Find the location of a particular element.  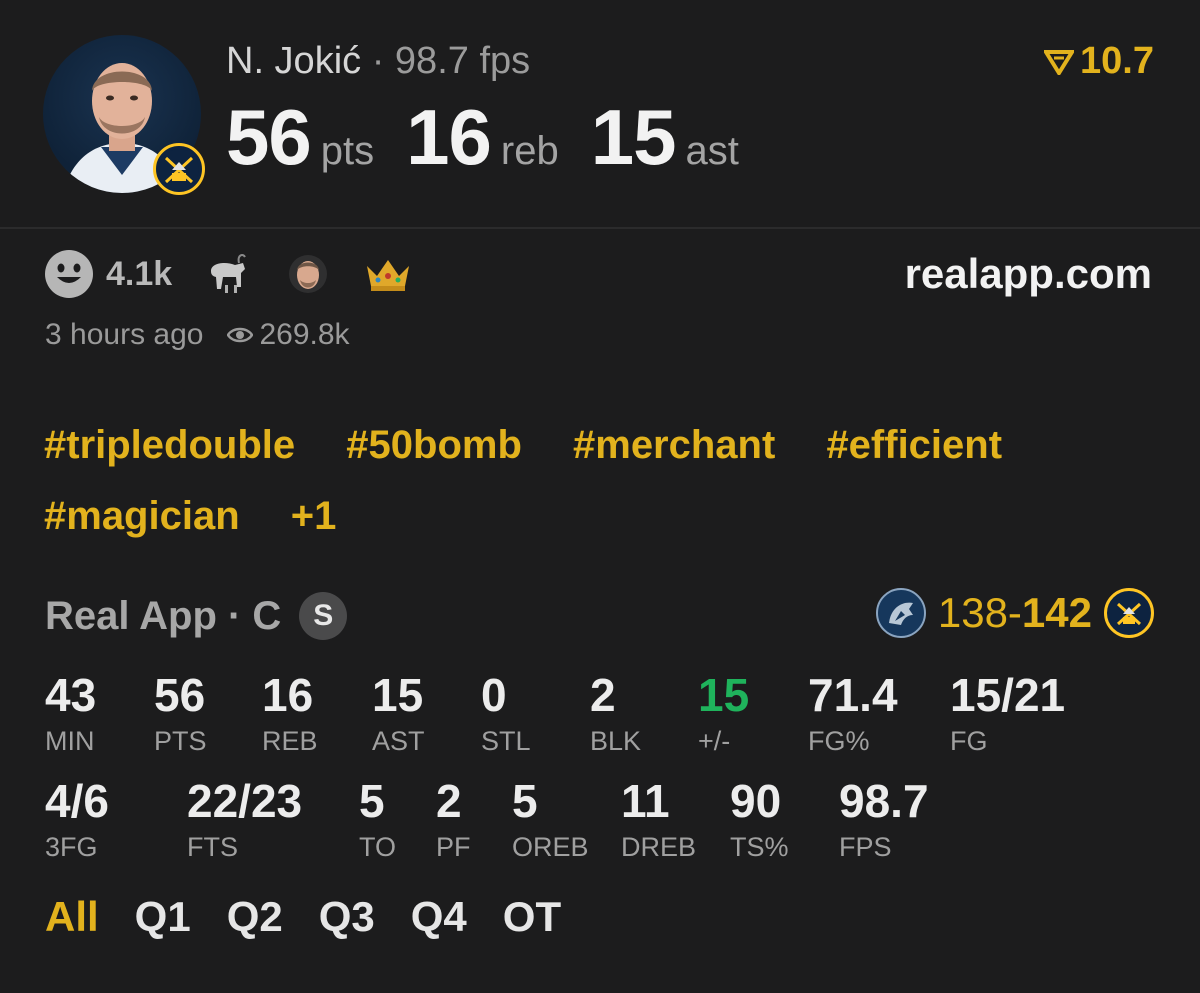

timberwolves-logo-icon is located at coordinates (900, 613).